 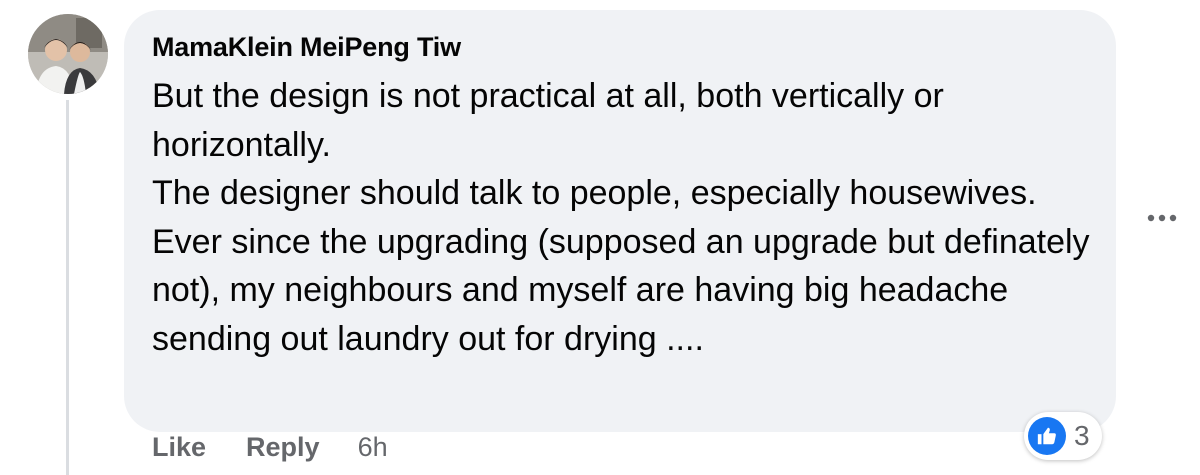 I want to click on avatar, so click(x=68, y=54).